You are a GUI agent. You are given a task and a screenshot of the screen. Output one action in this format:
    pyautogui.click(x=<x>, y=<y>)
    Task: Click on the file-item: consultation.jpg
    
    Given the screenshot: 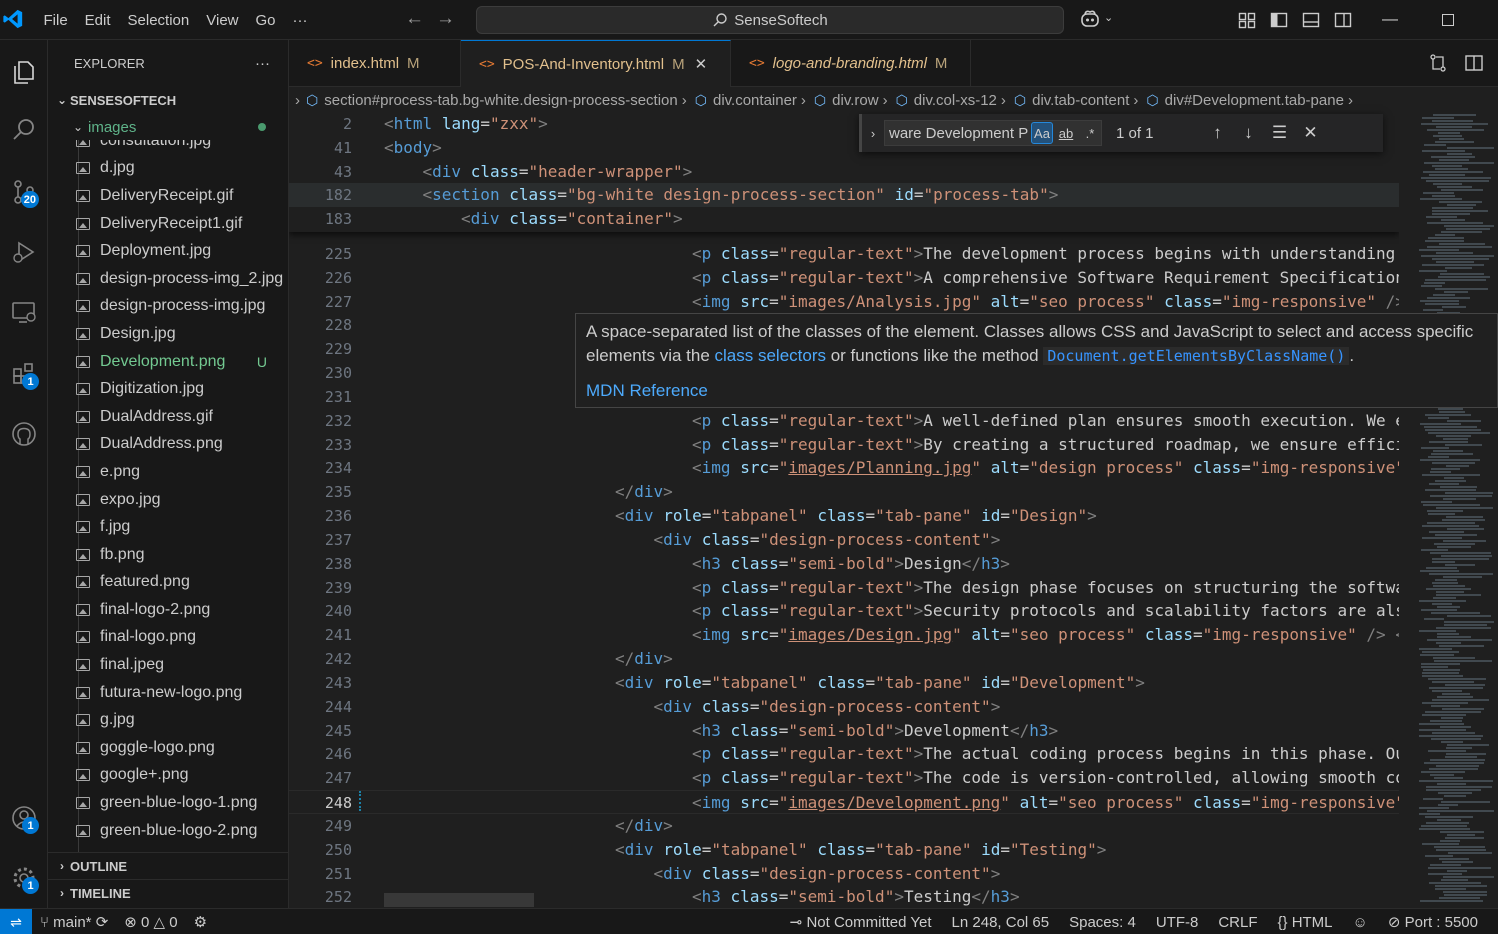 What is the action you would take?
    pyautogui.click(x=168, y=147)
    